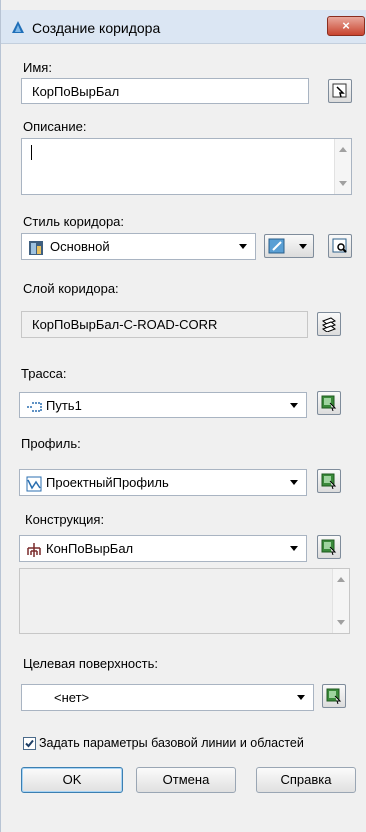  I want to click on profile-label: Профиль:, so click(51, 443).